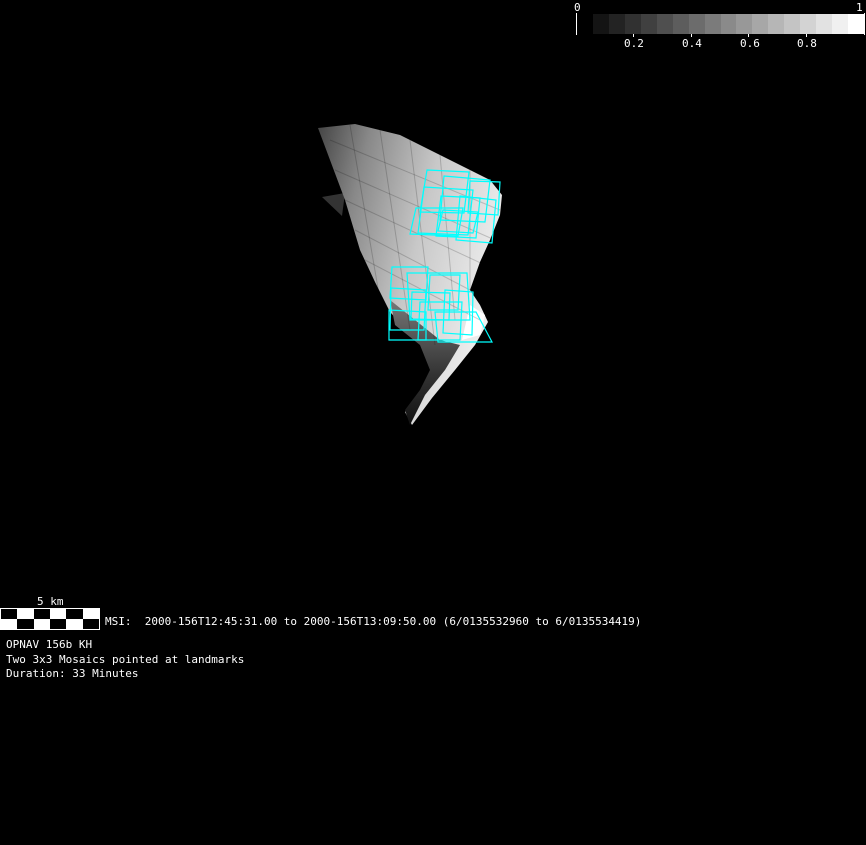  Describe the element at coordinates (576, 24) in the screenshot. I see `colorbar-min-tick` at that location.